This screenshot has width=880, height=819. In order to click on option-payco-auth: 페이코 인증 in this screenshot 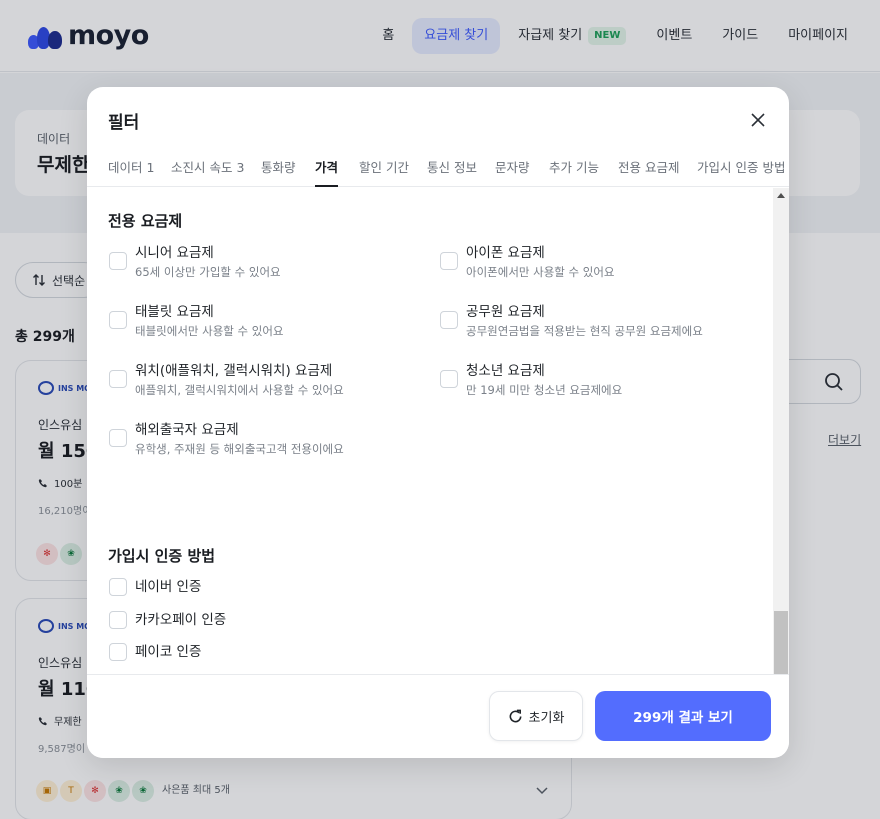, I will do `click(155, 652)`.